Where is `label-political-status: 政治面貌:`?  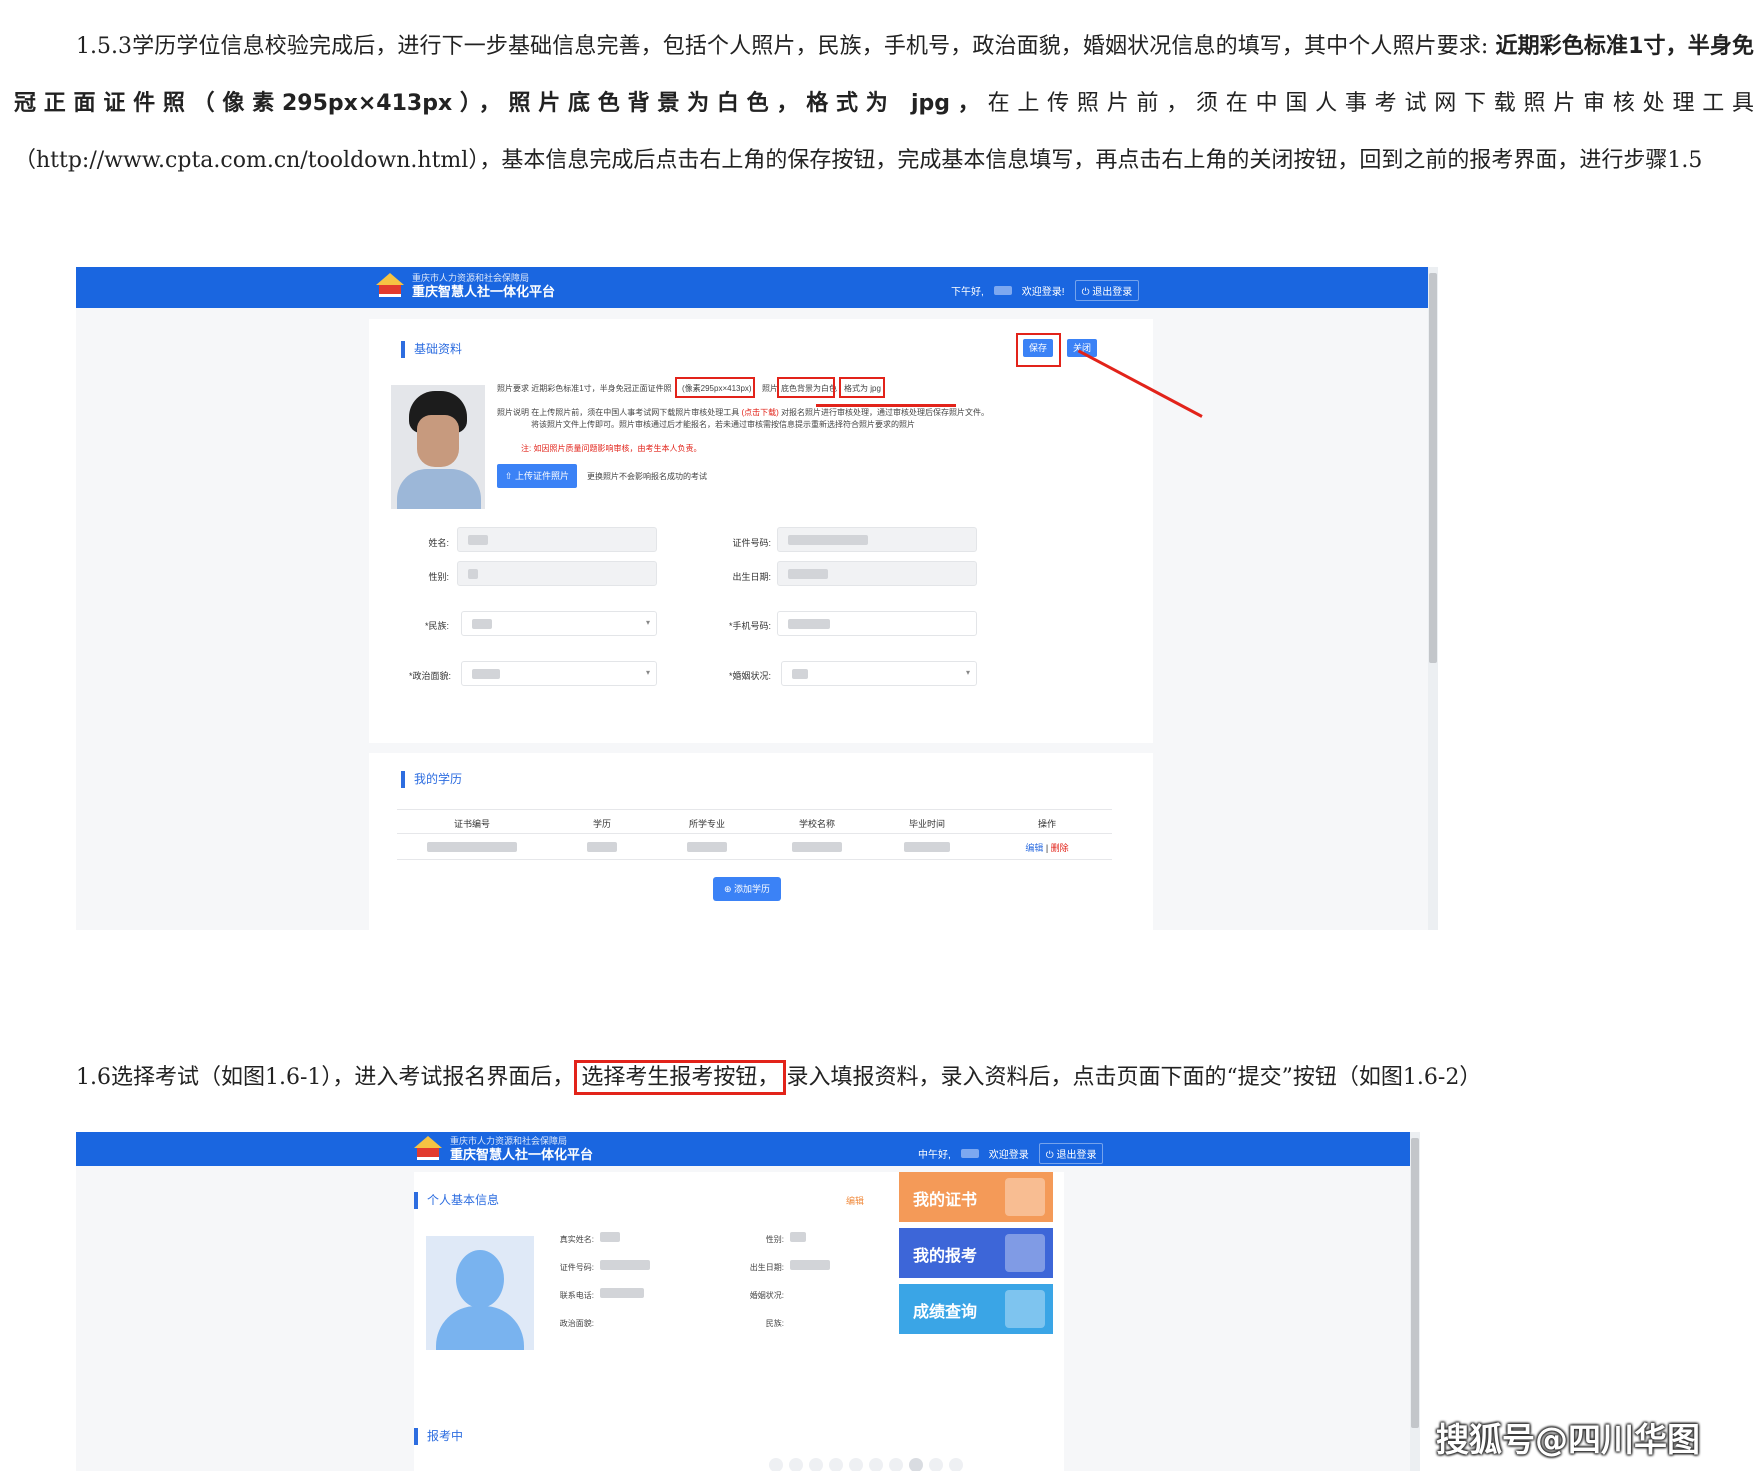 label-political-status: 政治面貌: is located at coordinates (576, 1323).